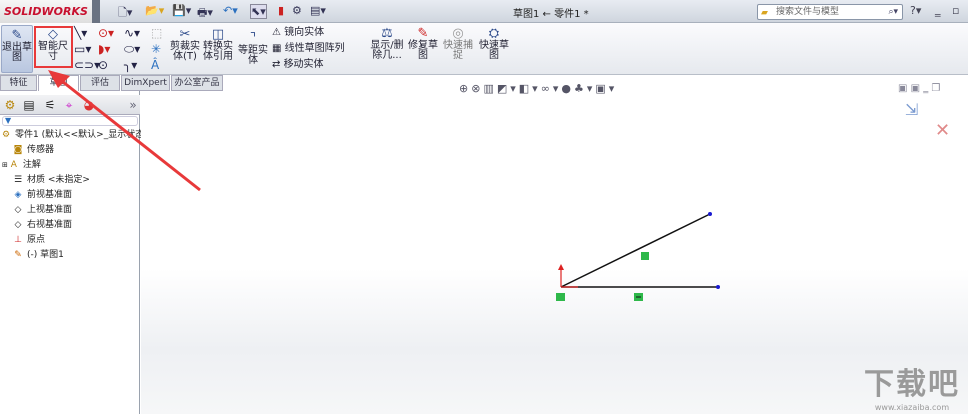 The height and width of the screenshot is (414, 968). I want to click on sketch-line-angled, so click(635, 250).